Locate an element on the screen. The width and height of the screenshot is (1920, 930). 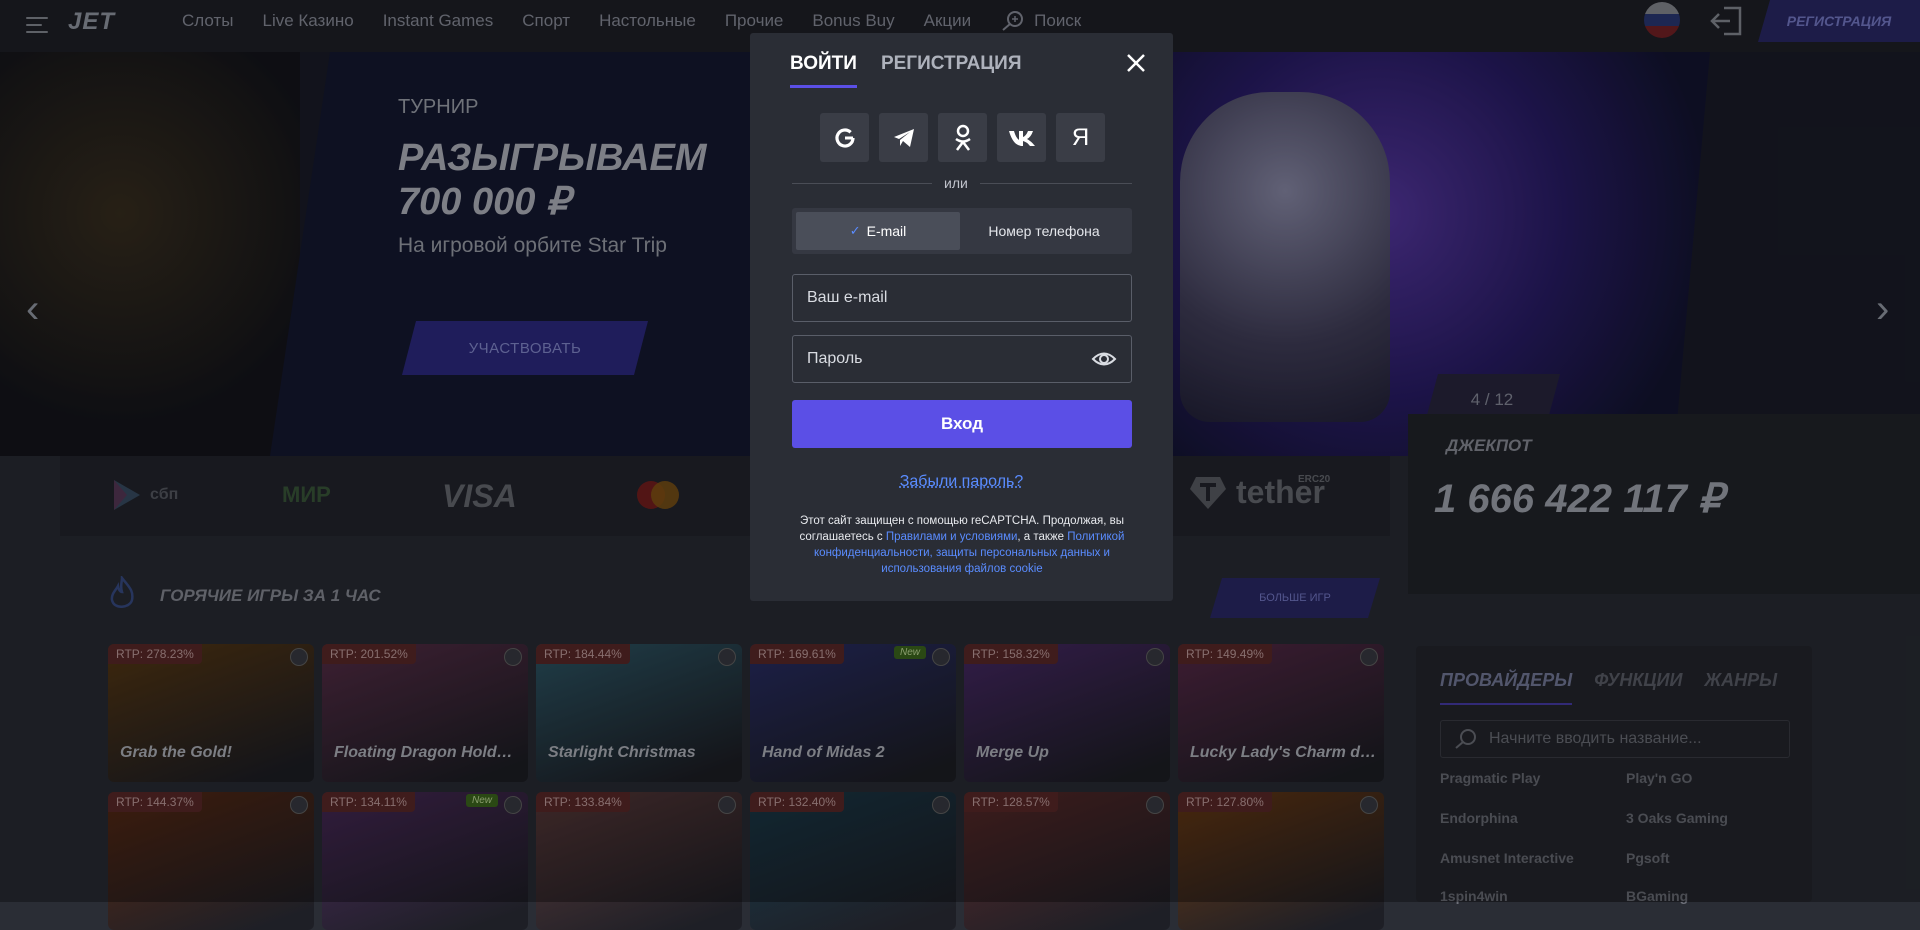
google-login-button is located at coordinates (844, 137).